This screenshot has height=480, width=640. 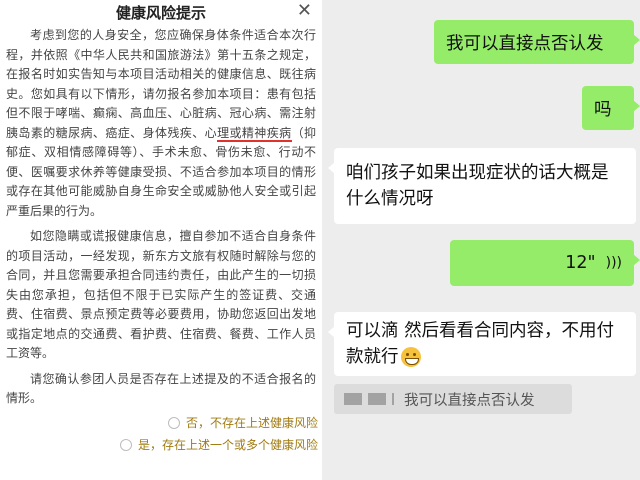 I want to click on message-text-content: 可以滴 然后看看合同内容，不用付款就行, so click(x=480, y=344).